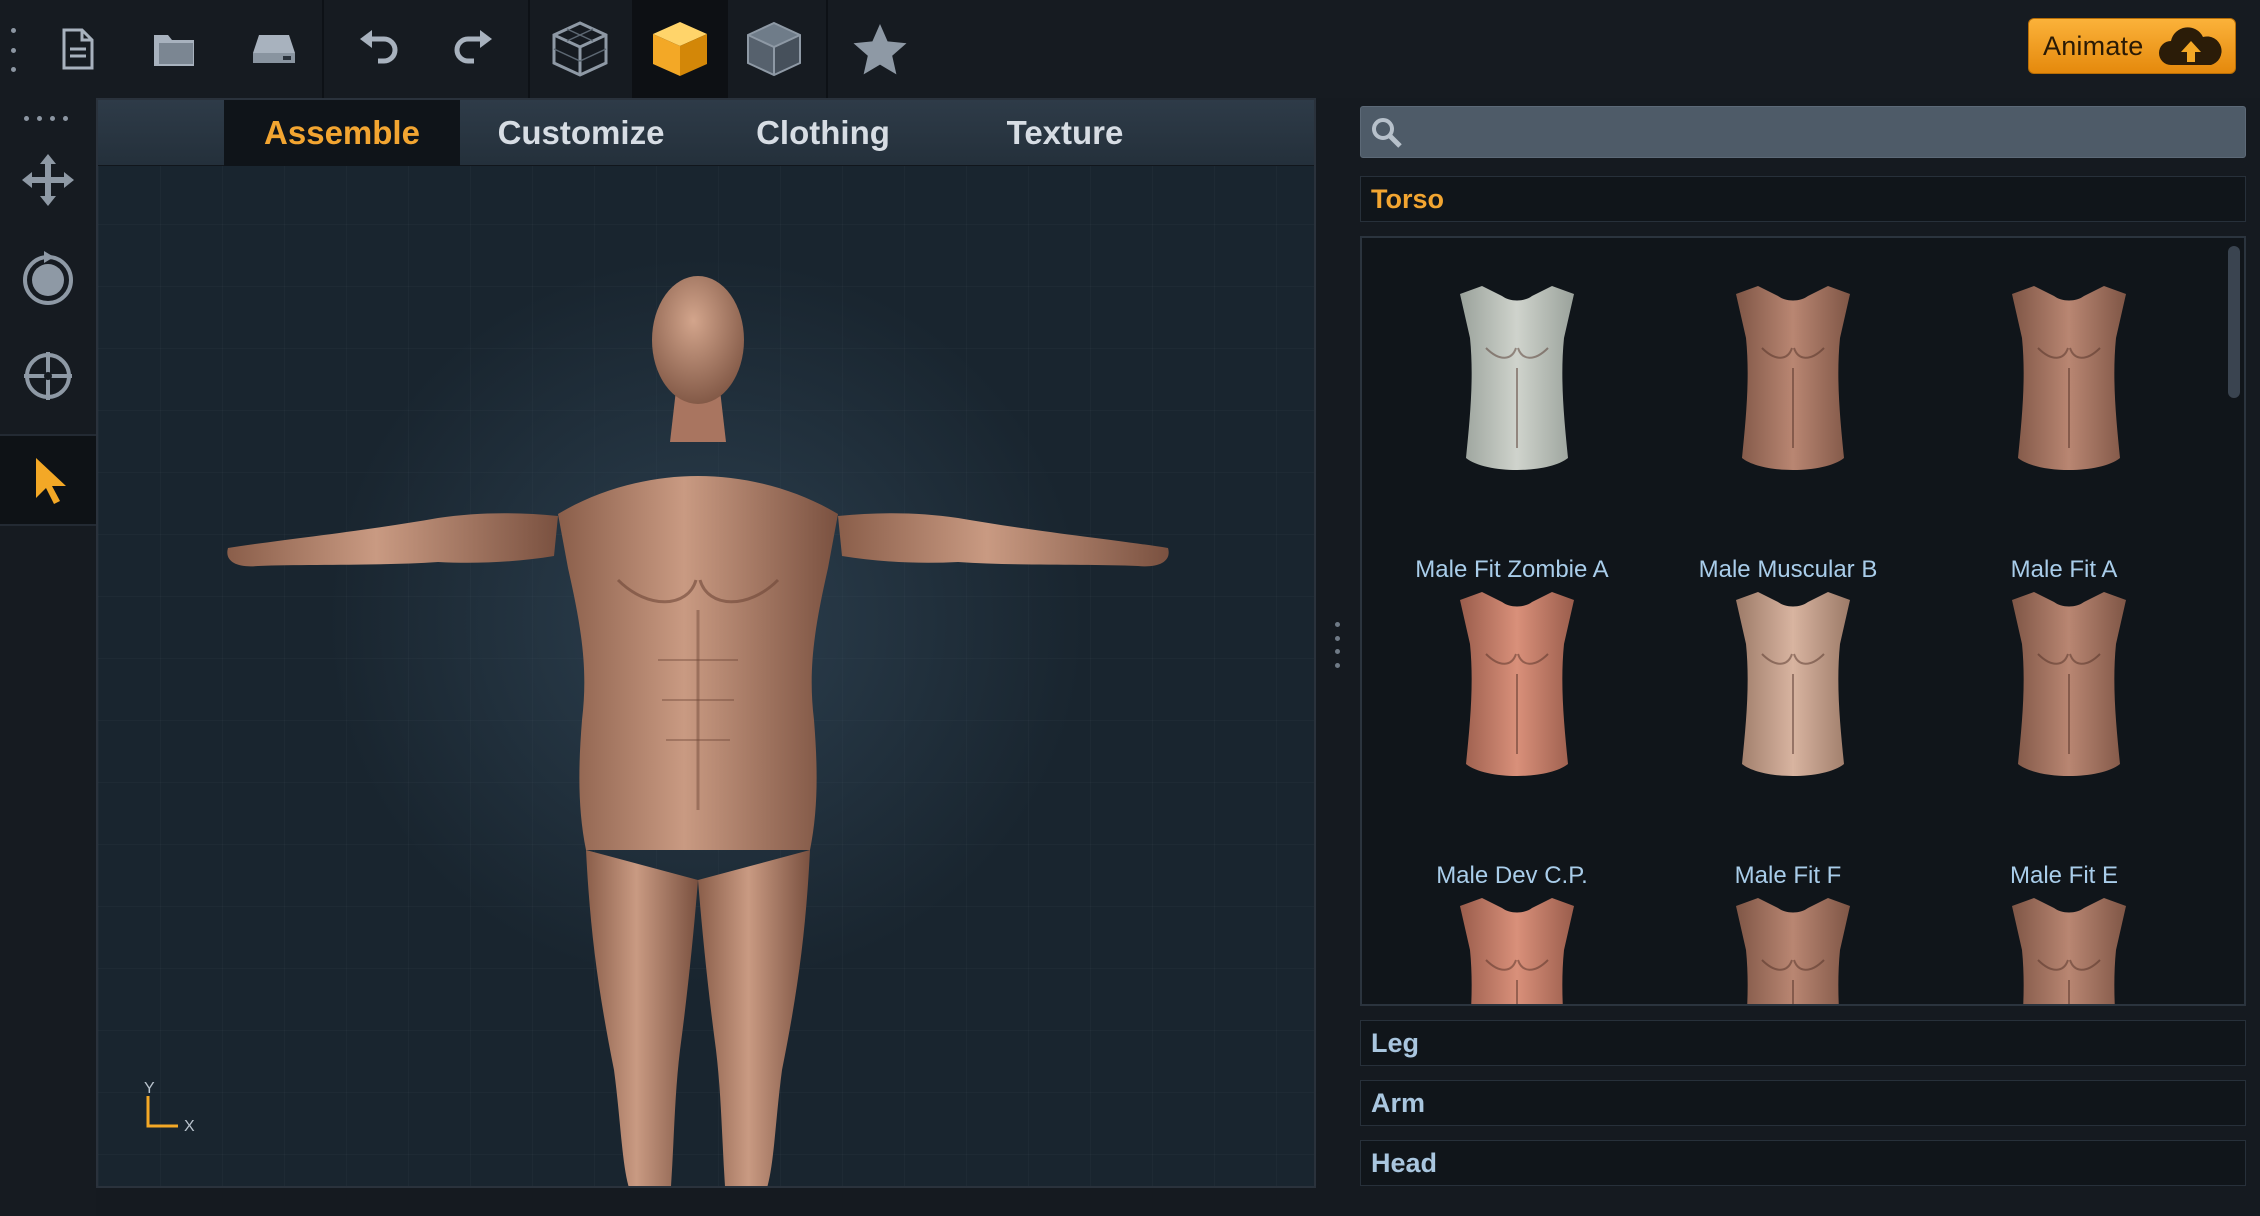 The height and width of the screenshot is (1216, 2260). I want to click on category-arm: Arm, so click(1803, 1103).